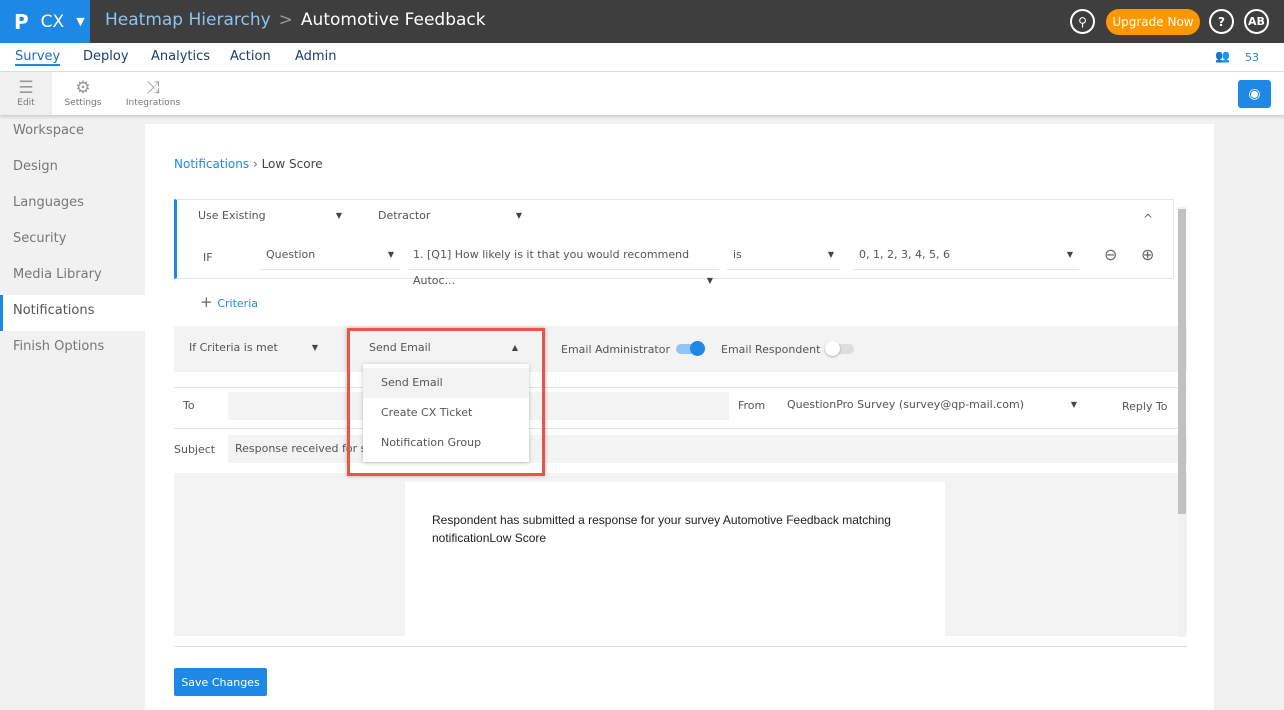 The width and height of the screenshot is (1284, 710). Describe the element at coordinates (1222, 56) in the screenshot. I see `users-icon: 👥` at that location.